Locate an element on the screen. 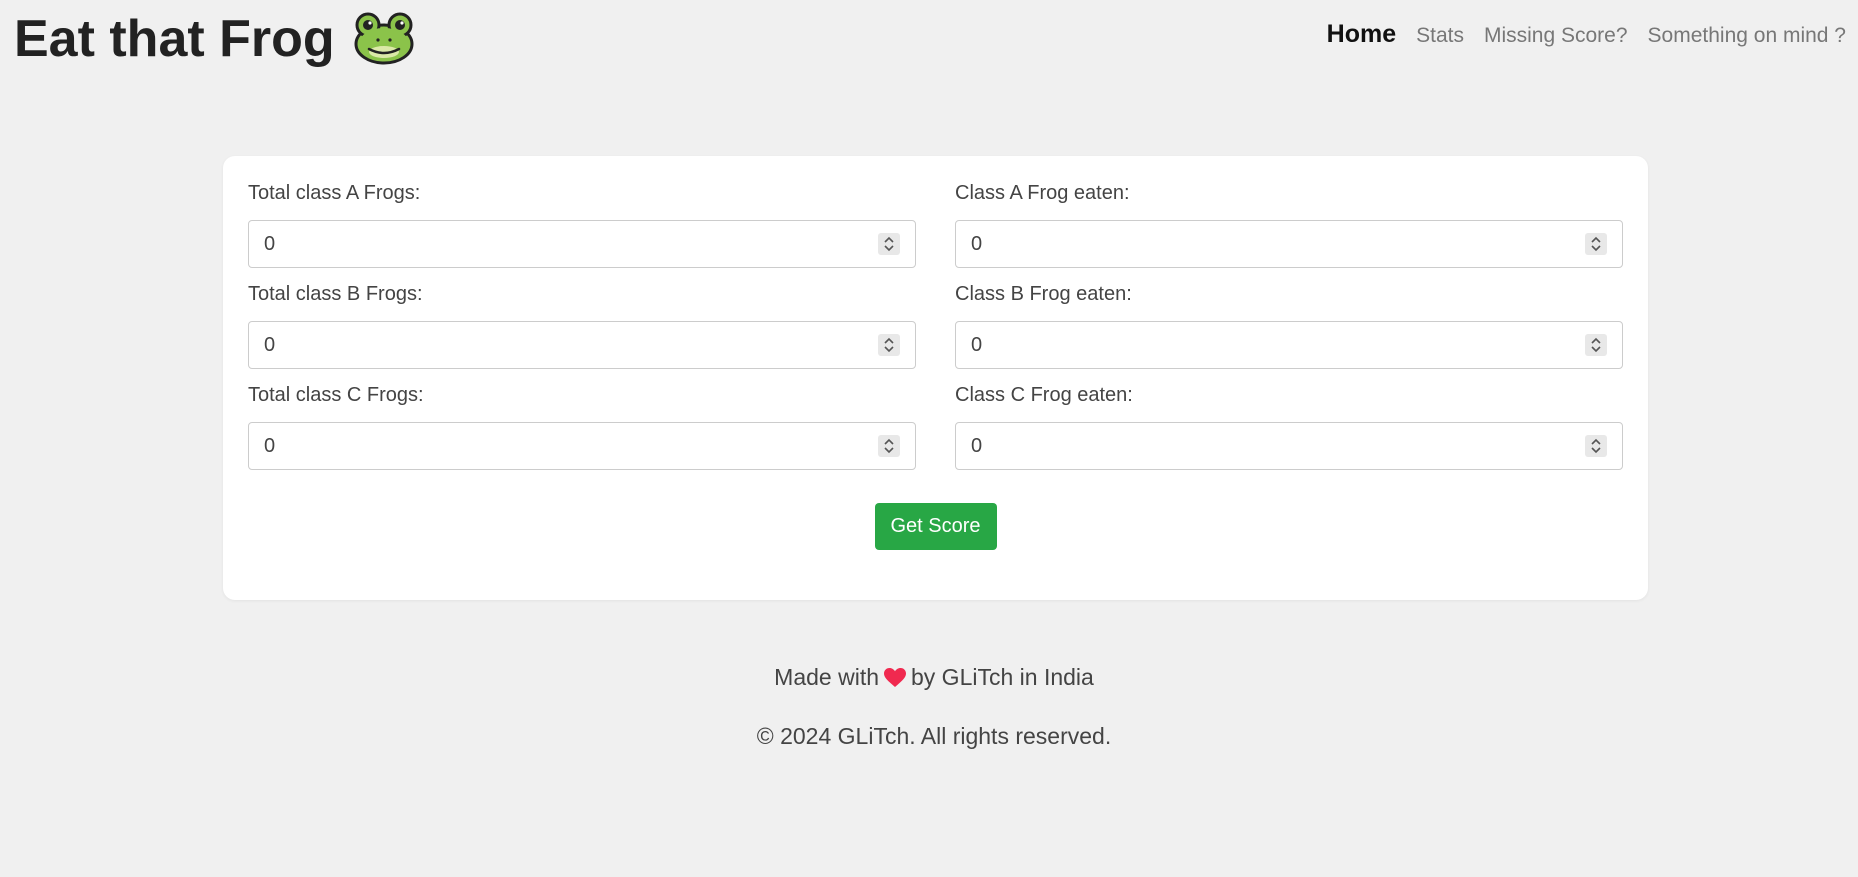 Image resolution: width=1858 pixels, height=877 pixels. class-c-eaten-spinner is located at coordinates (1596, 446).